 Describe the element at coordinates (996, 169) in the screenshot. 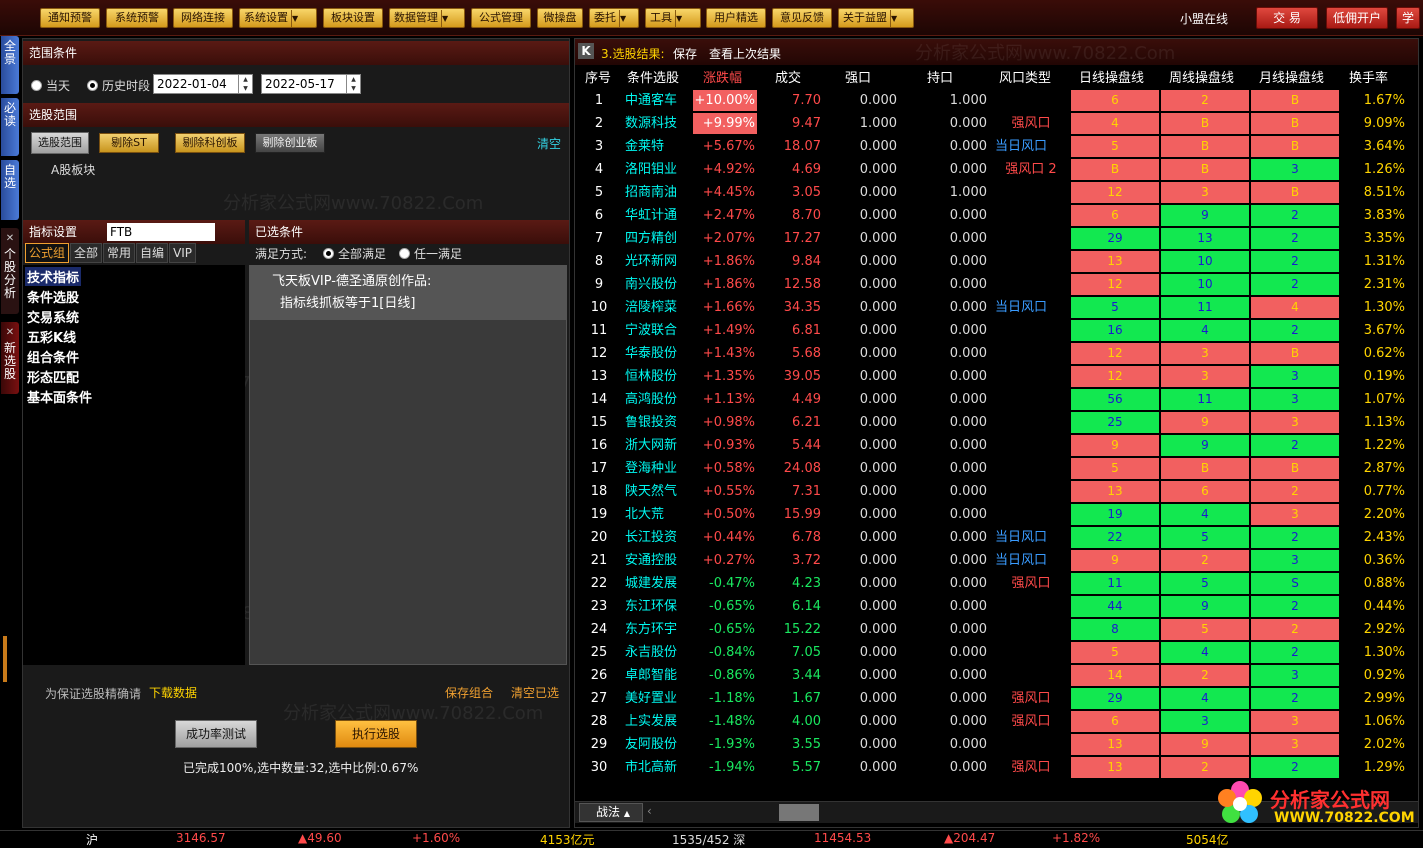

I see `table-row: 4 洛阳钼业 +4.92% 4.69 0.000 0.000 强风口 2 B B 3 1.26%` at that location.